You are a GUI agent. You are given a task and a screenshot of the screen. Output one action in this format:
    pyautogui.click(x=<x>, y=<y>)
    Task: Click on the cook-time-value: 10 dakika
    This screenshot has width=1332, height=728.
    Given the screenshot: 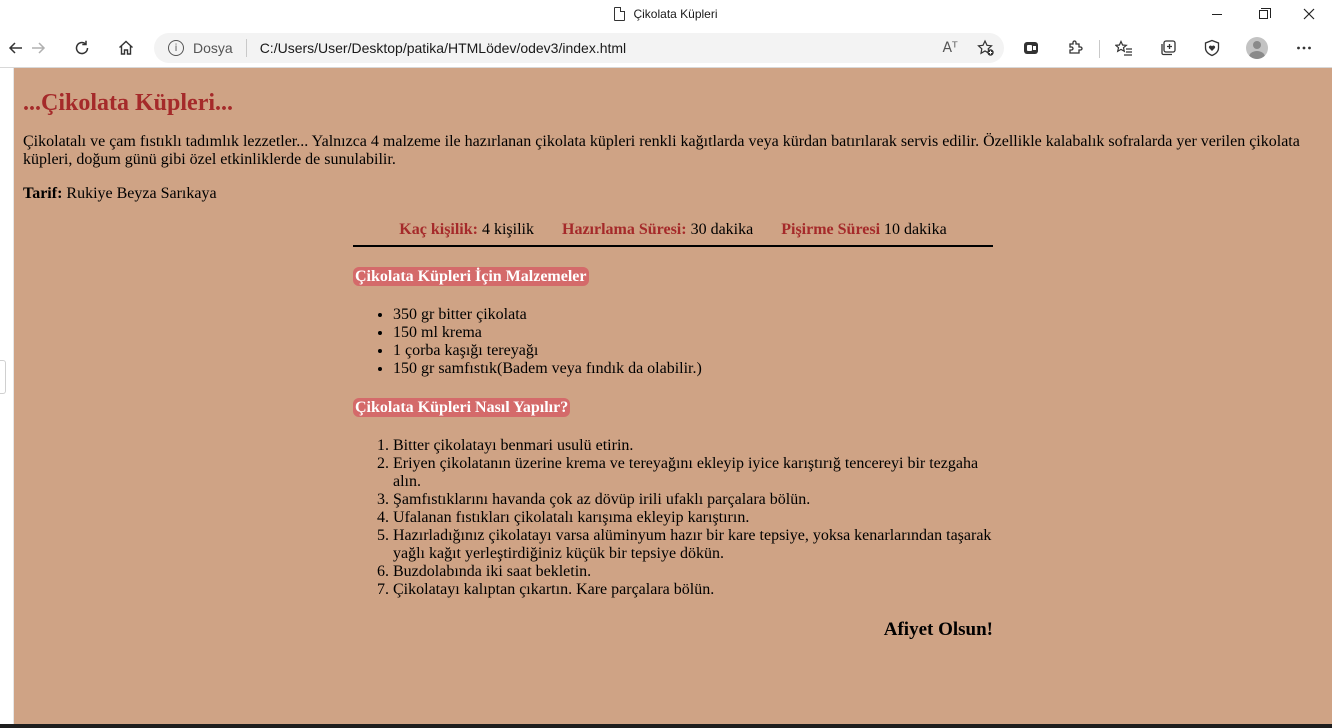 What is the action you would take?
    pyautogui.click(x=913, y=229)
    